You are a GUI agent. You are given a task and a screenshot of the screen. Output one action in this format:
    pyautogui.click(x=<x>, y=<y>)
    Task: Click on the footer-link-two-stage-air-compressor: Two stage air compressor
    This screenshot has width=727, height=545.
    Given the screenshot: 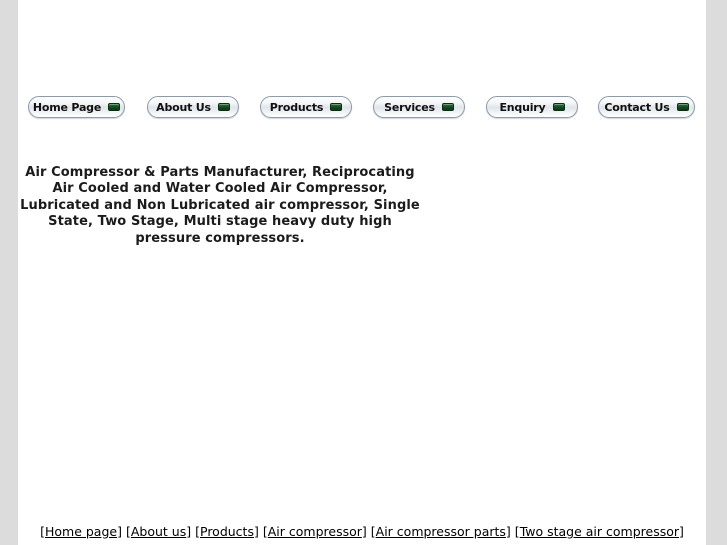 What is the action you would take?
    pyautogui.click(x=599, y=531)
    